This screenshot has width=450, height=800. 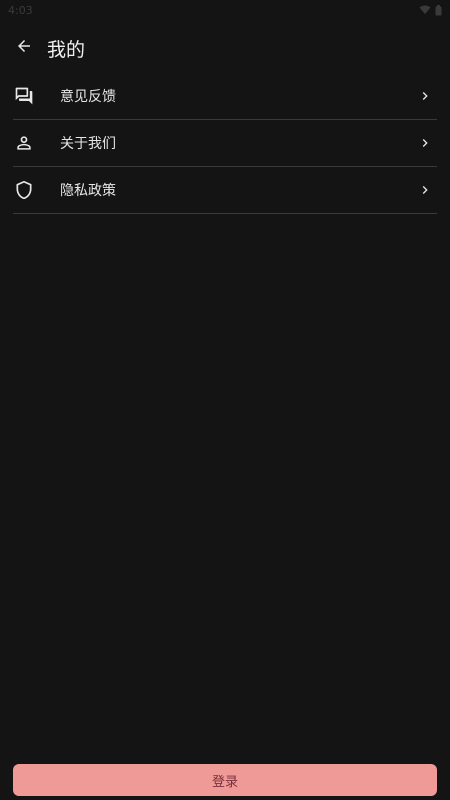 I want to click on arrow-back-icon, so click(x=24, y=48).